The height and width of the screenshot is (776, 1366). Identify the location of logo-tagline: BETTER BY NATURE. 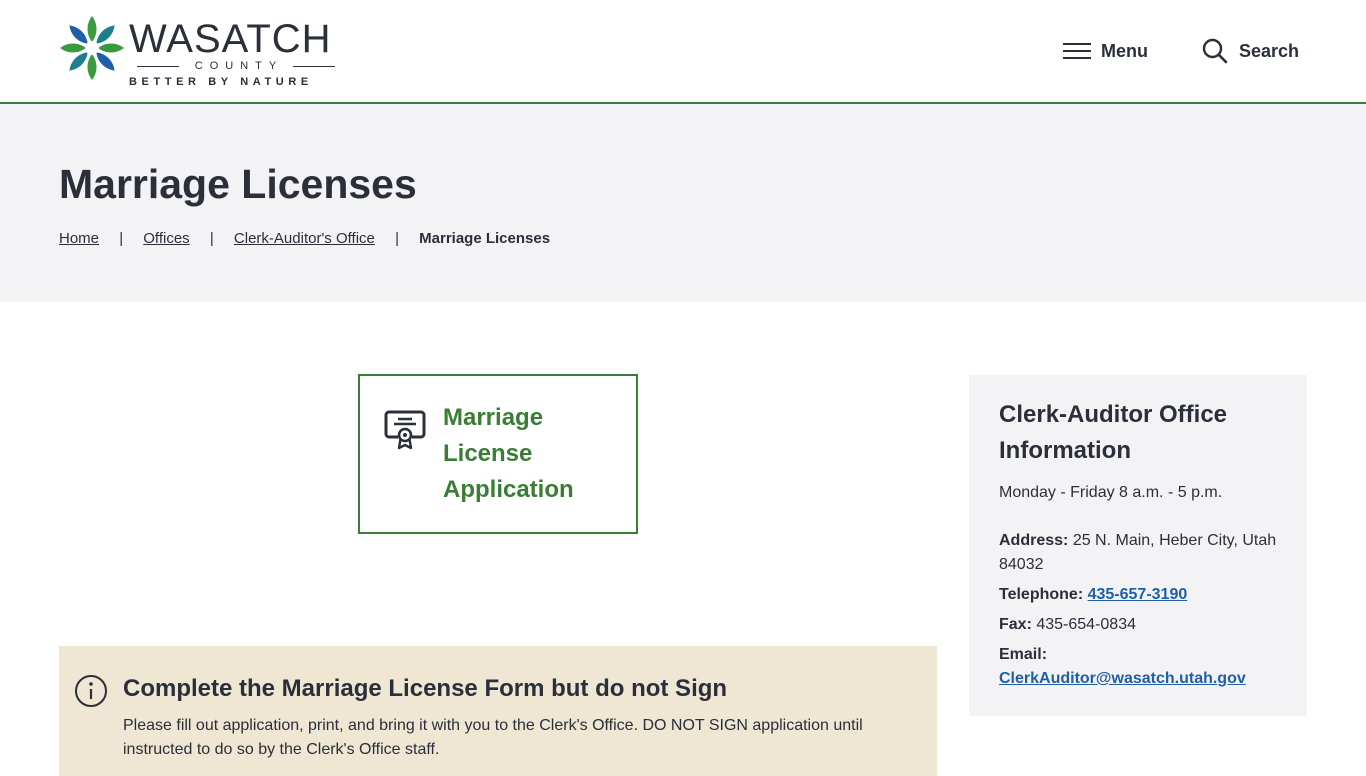
(221, 82).